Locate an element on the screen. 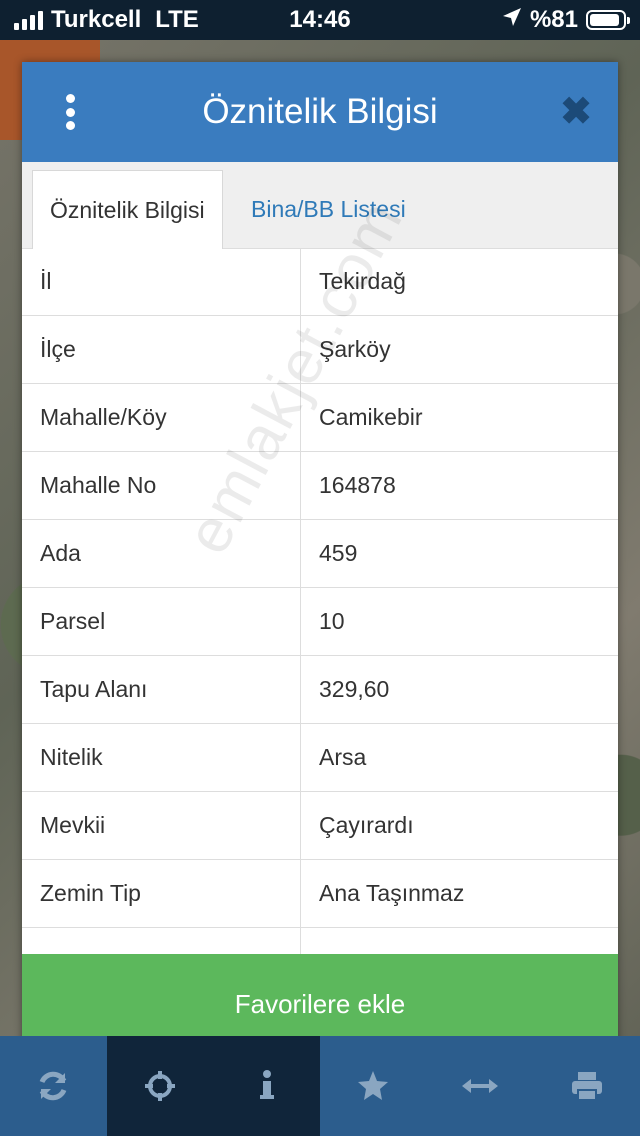  table-row: Mahalle No 164878 is located at coordinates (320, 486).